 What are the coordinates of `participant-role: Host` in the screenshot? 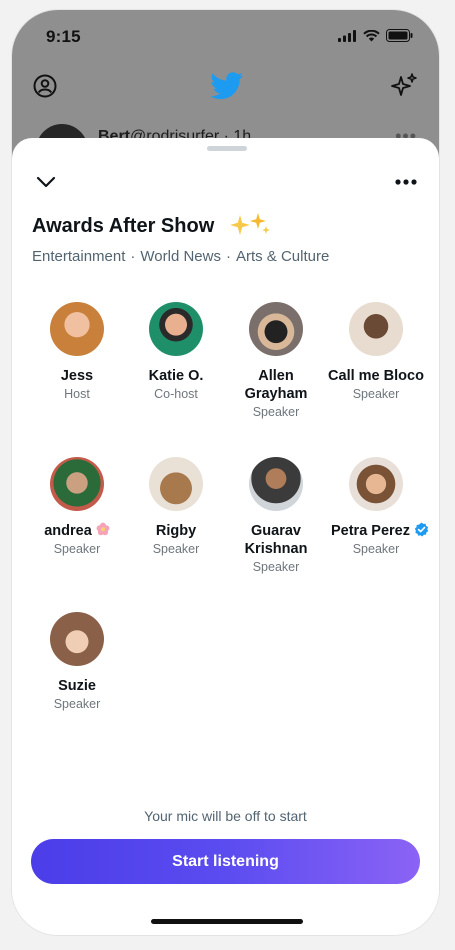 It's located at (77, 394).